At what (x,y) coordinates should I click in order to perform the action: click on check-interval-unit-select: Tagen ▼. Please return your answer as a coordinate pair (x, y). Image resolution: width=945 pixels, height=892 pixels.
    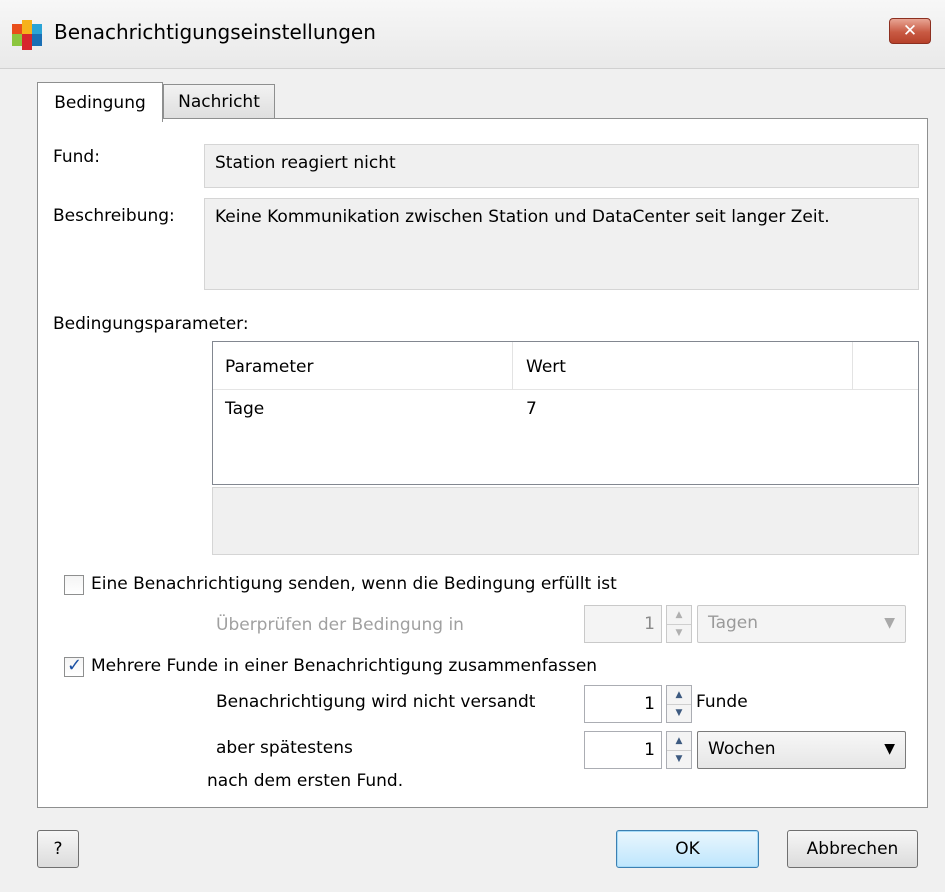
    Looking at the image, I should click on (801, 624).